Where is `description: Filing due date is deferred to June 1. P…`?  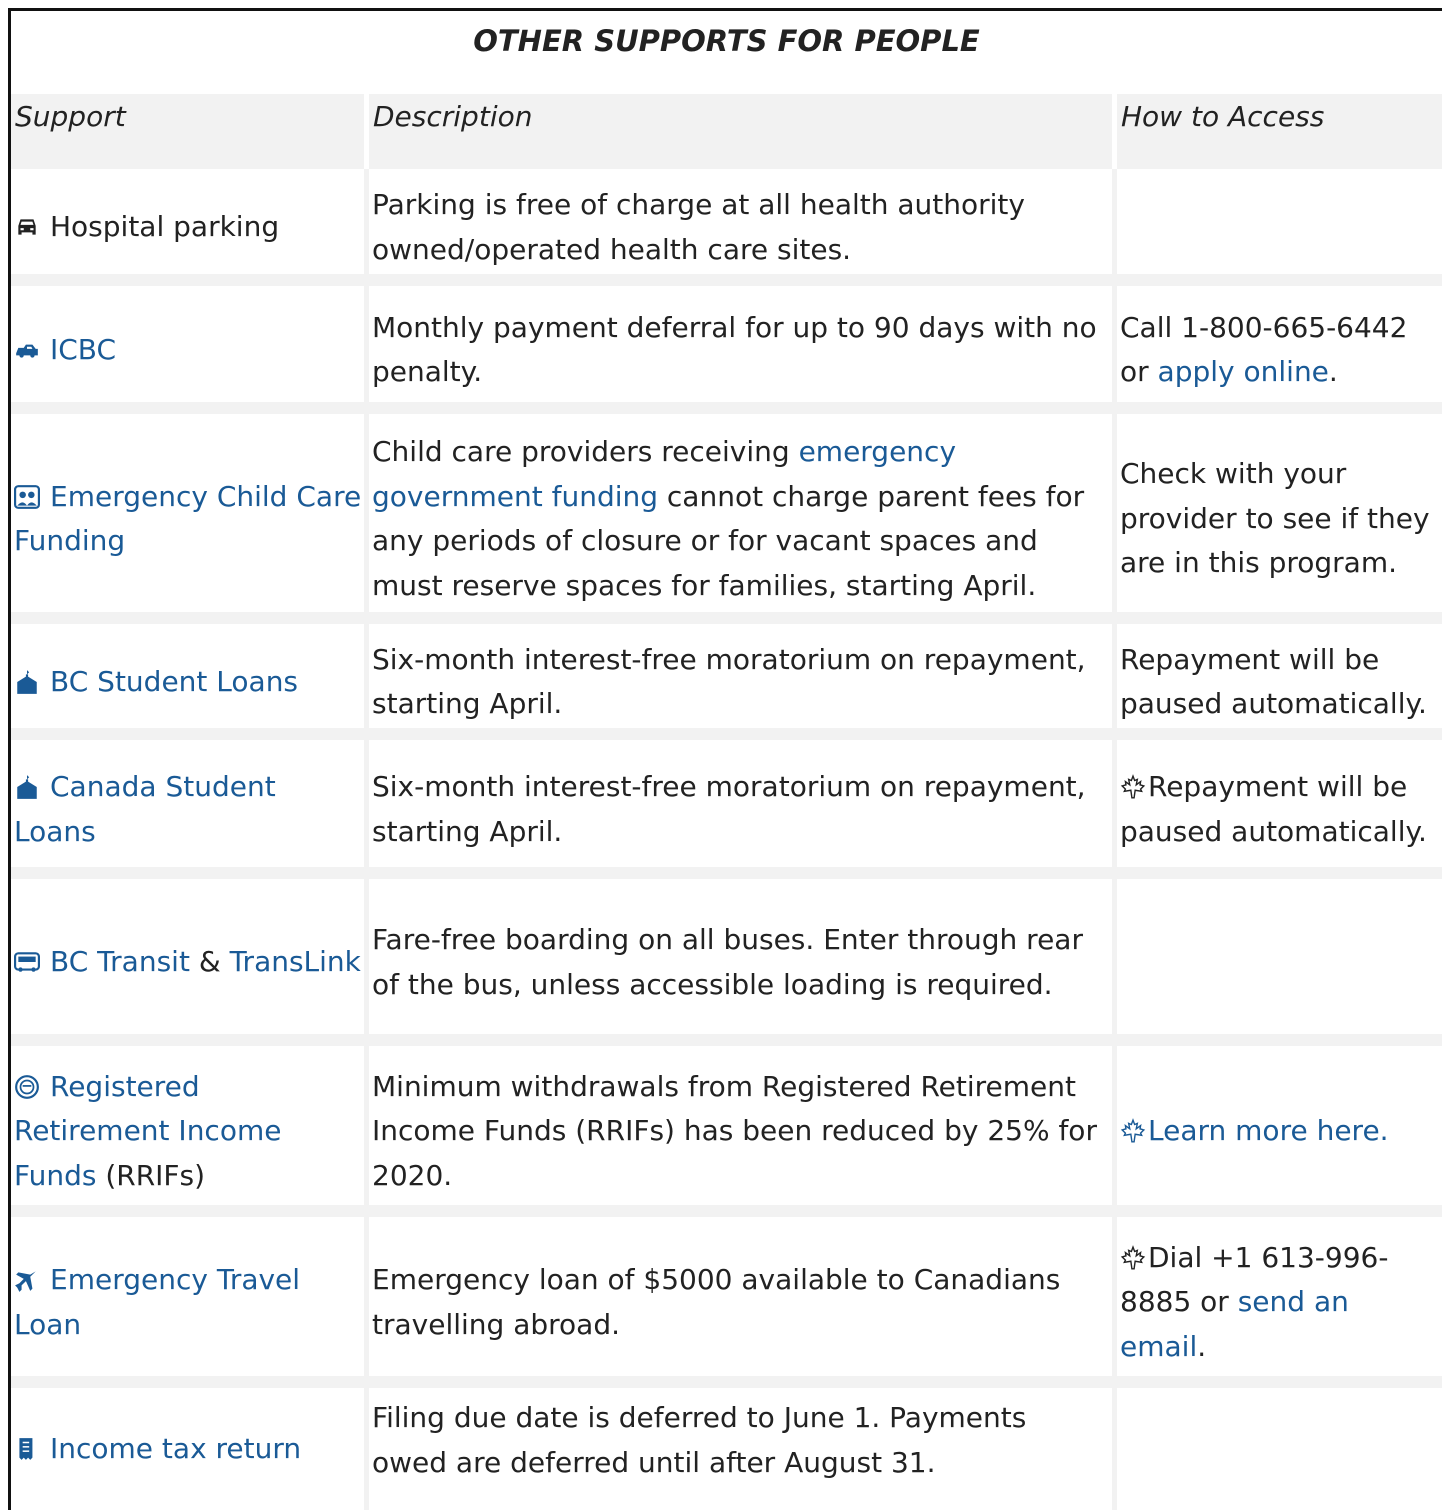 description: Filing due date is deferred to June 1. P… is located at coordinates (699, 1440).